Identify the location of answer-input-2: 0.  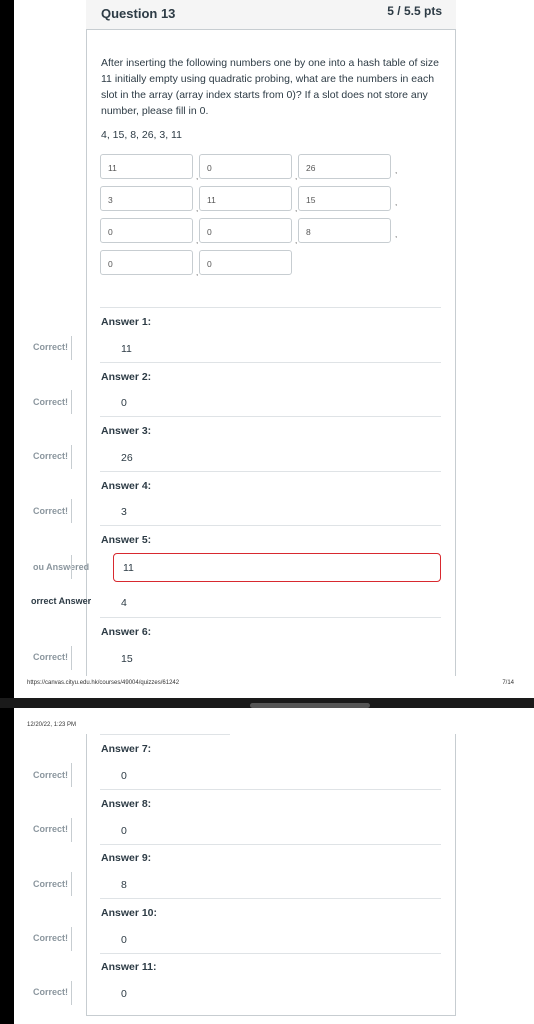
(245, 166).